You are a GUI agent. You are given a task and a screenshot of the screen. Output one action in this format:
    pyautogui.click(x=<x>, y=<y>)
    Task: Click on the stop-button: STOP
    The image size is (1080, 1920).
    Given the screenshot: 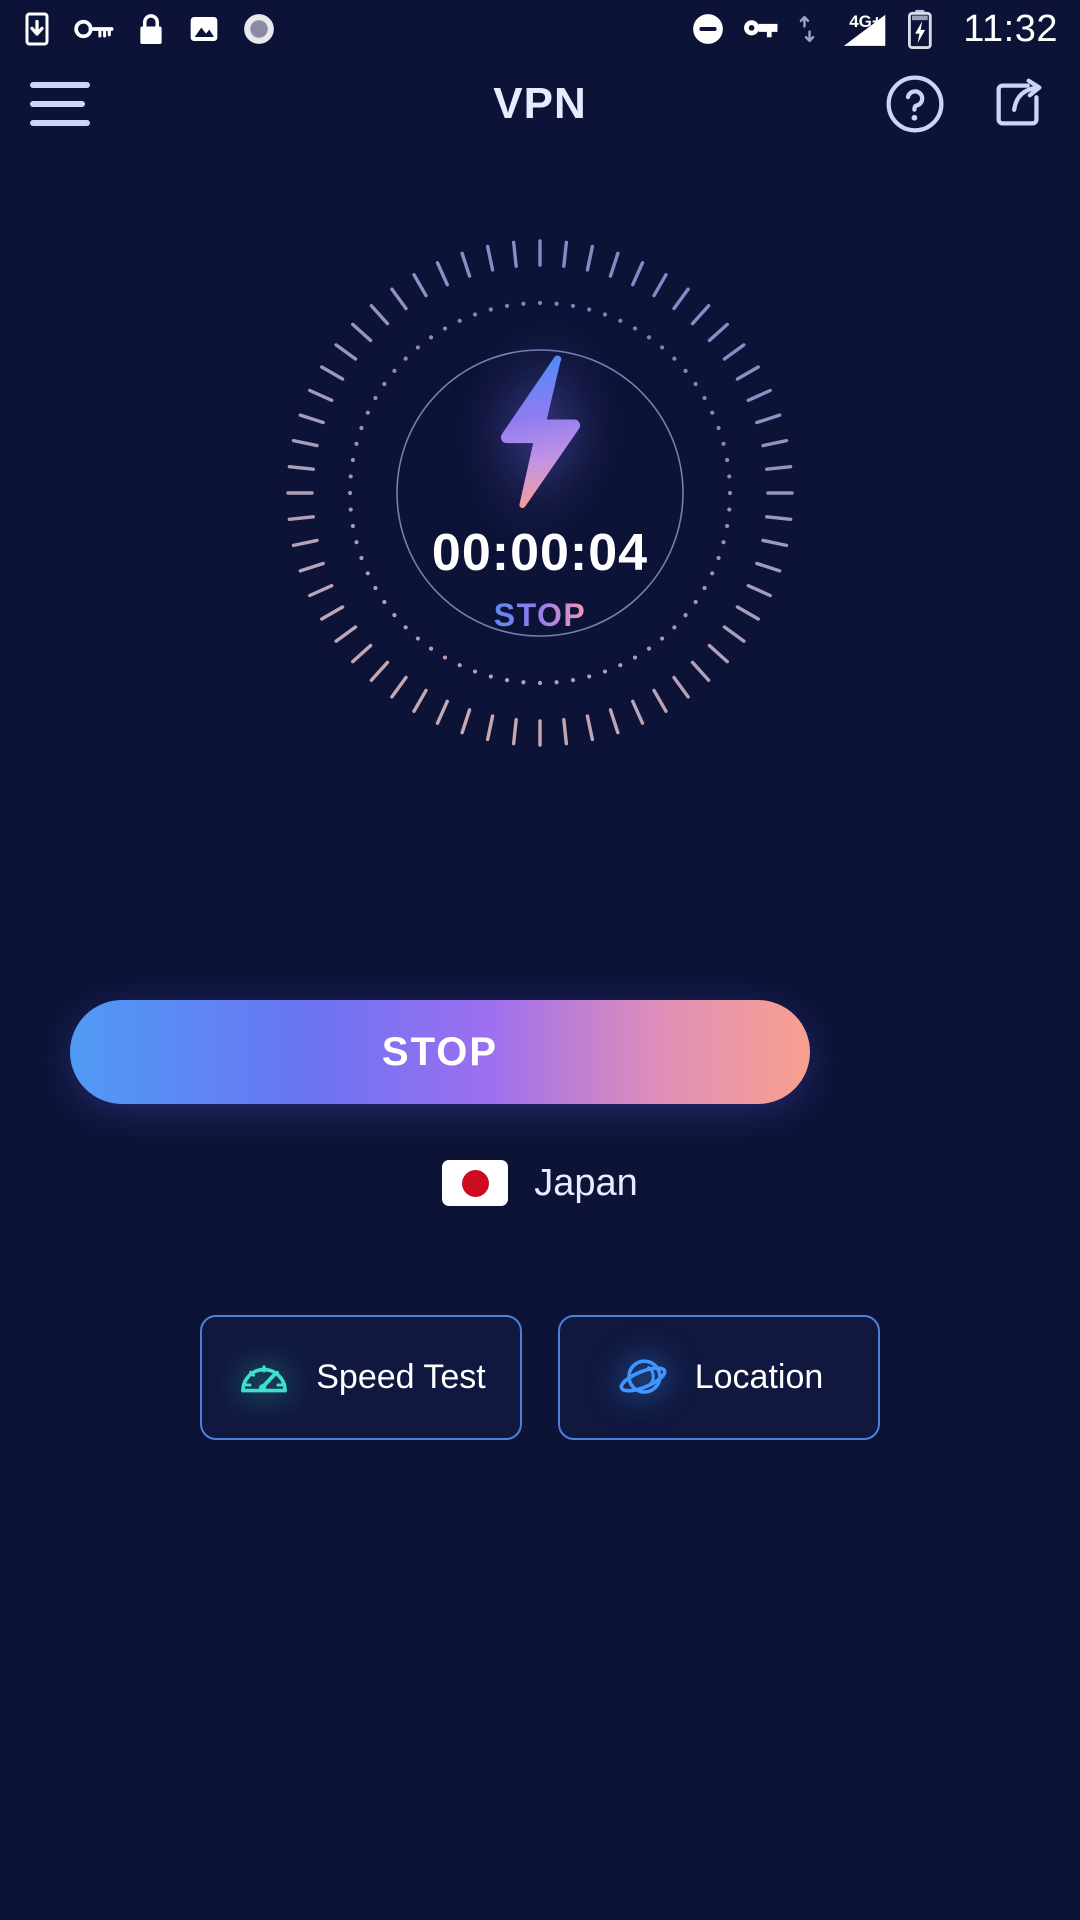 What is the action you would take?
    pyautogui.click(x=440, y=1052)
    